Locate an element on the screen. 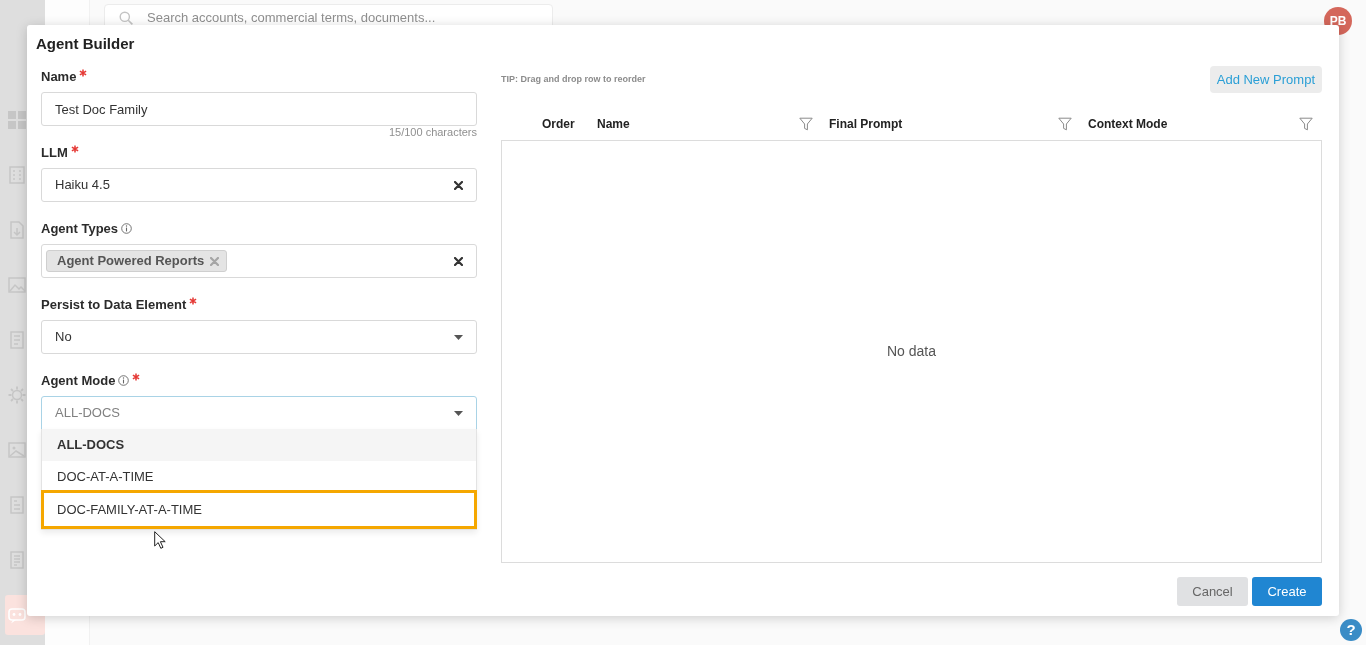 The width and height of the screenshot is (1366, 645). text-input: Test Doc Family is located at coordinates (259, 109).